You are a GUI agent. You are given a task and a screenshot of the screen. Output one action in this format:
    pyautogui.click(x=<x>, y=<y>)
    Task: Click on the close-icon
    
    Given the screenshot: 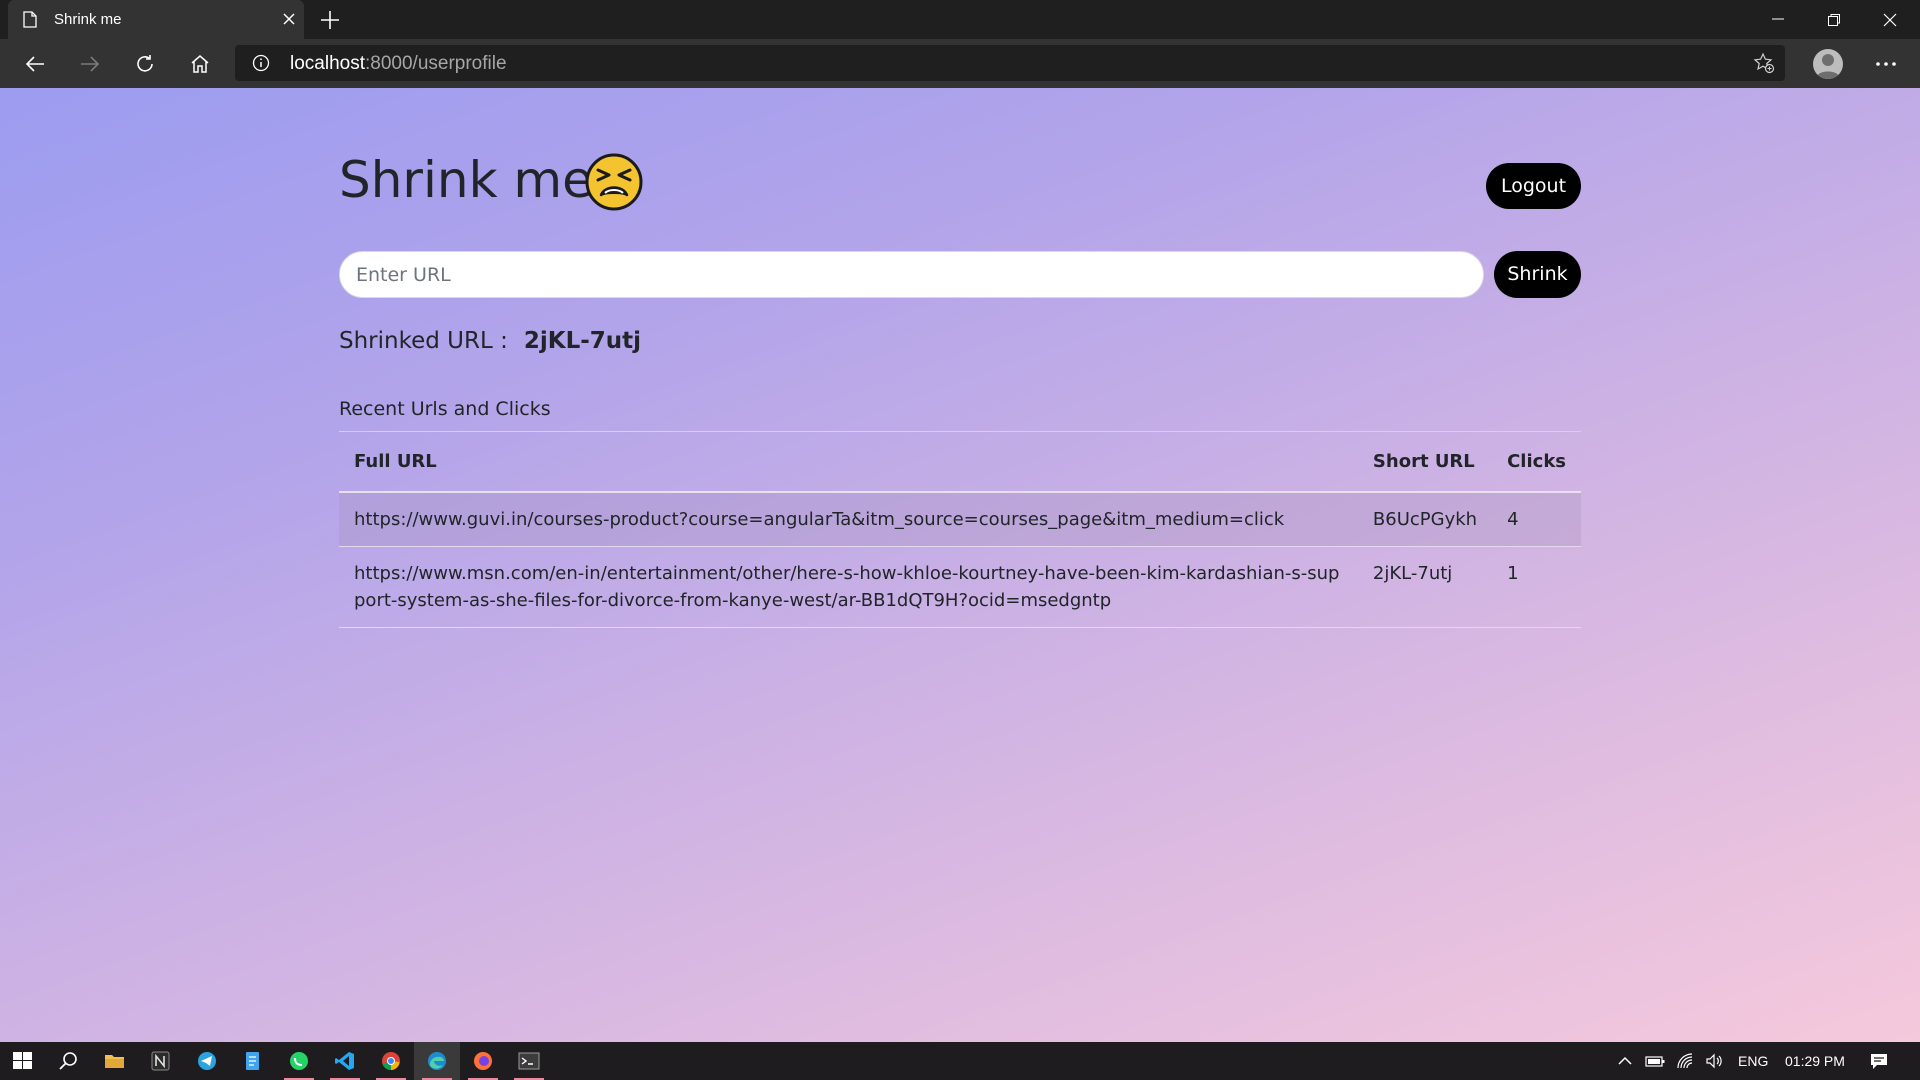 What is the action you would take?
    pyautogui.click(x=1890, y=20)
    